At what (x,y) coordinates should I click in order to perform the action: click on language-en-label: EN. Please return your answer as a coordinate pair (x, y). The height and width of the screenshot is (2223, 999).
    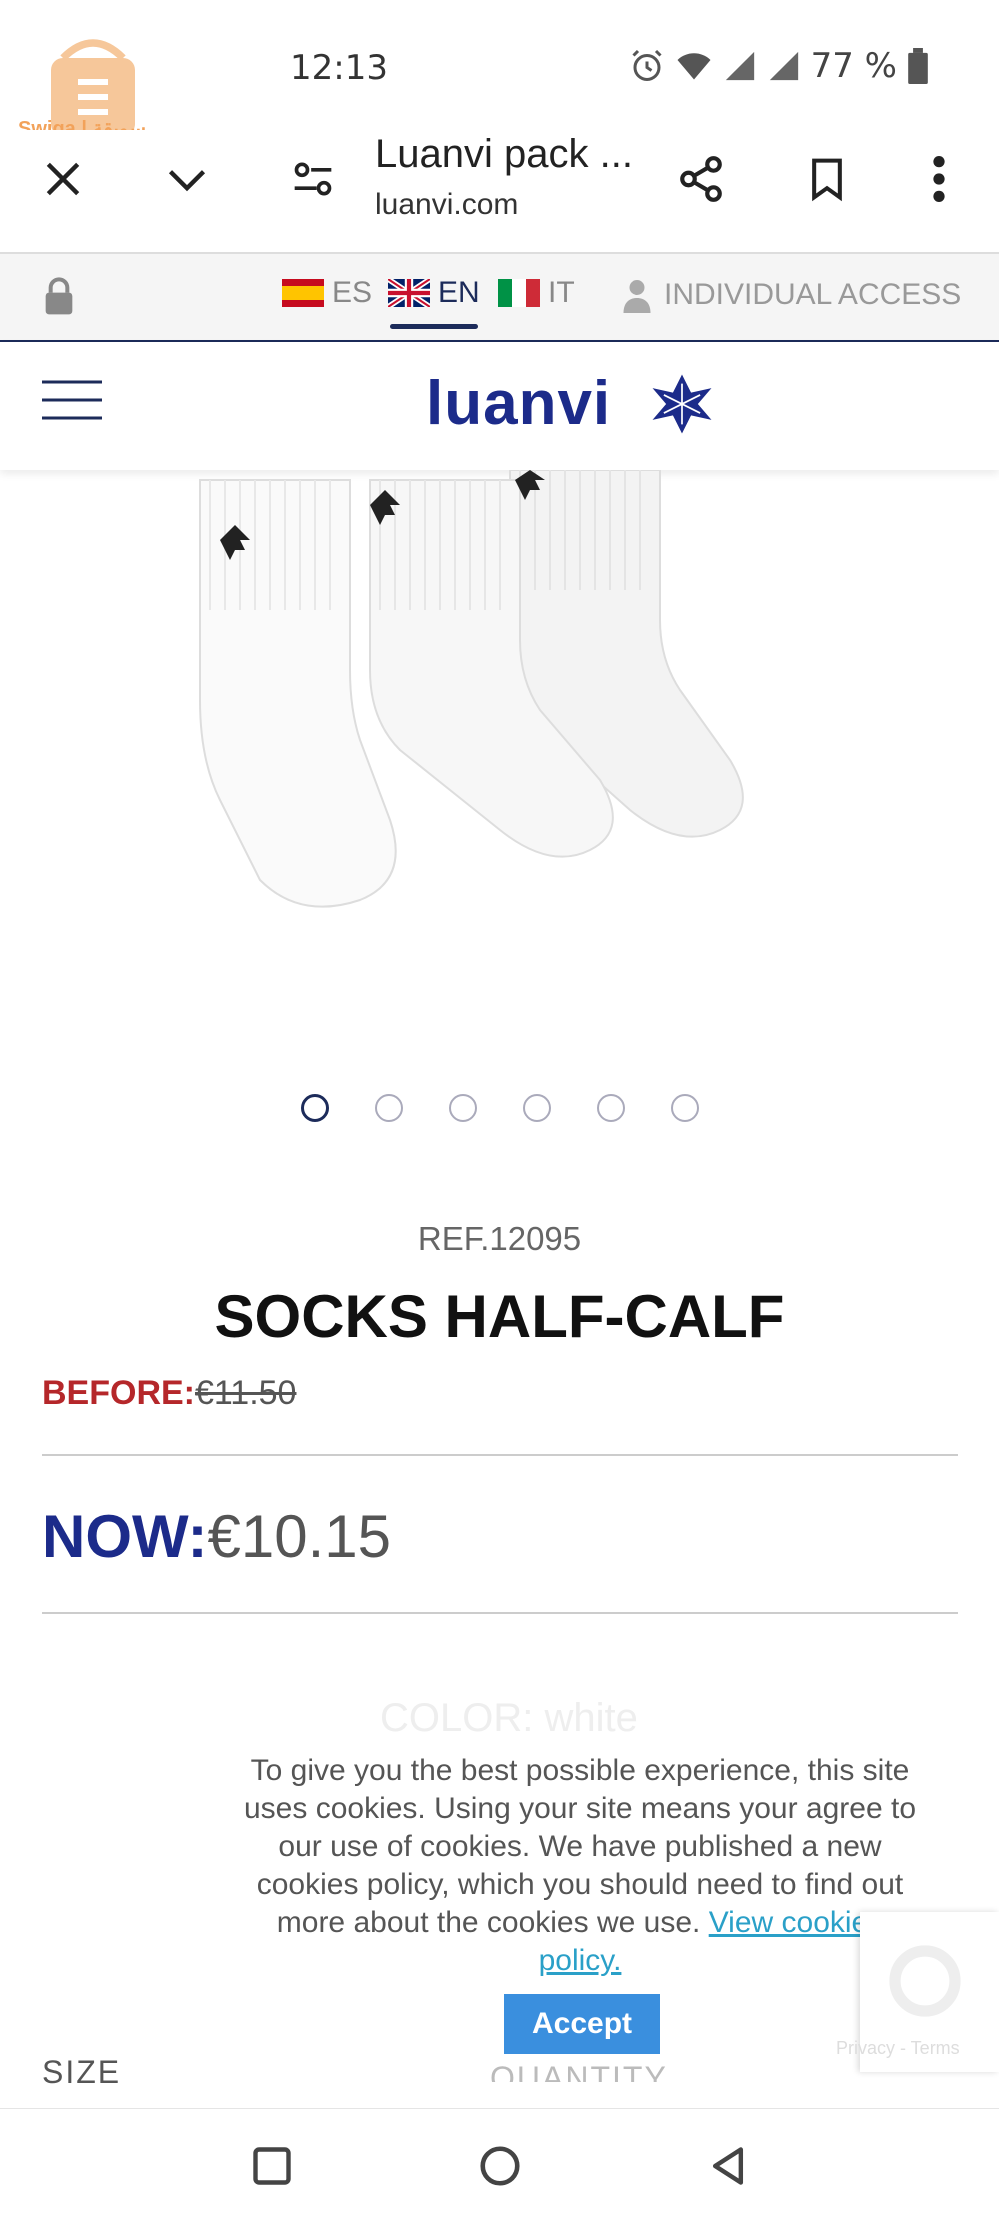
    Looking at the image, I should click on (459, 292).